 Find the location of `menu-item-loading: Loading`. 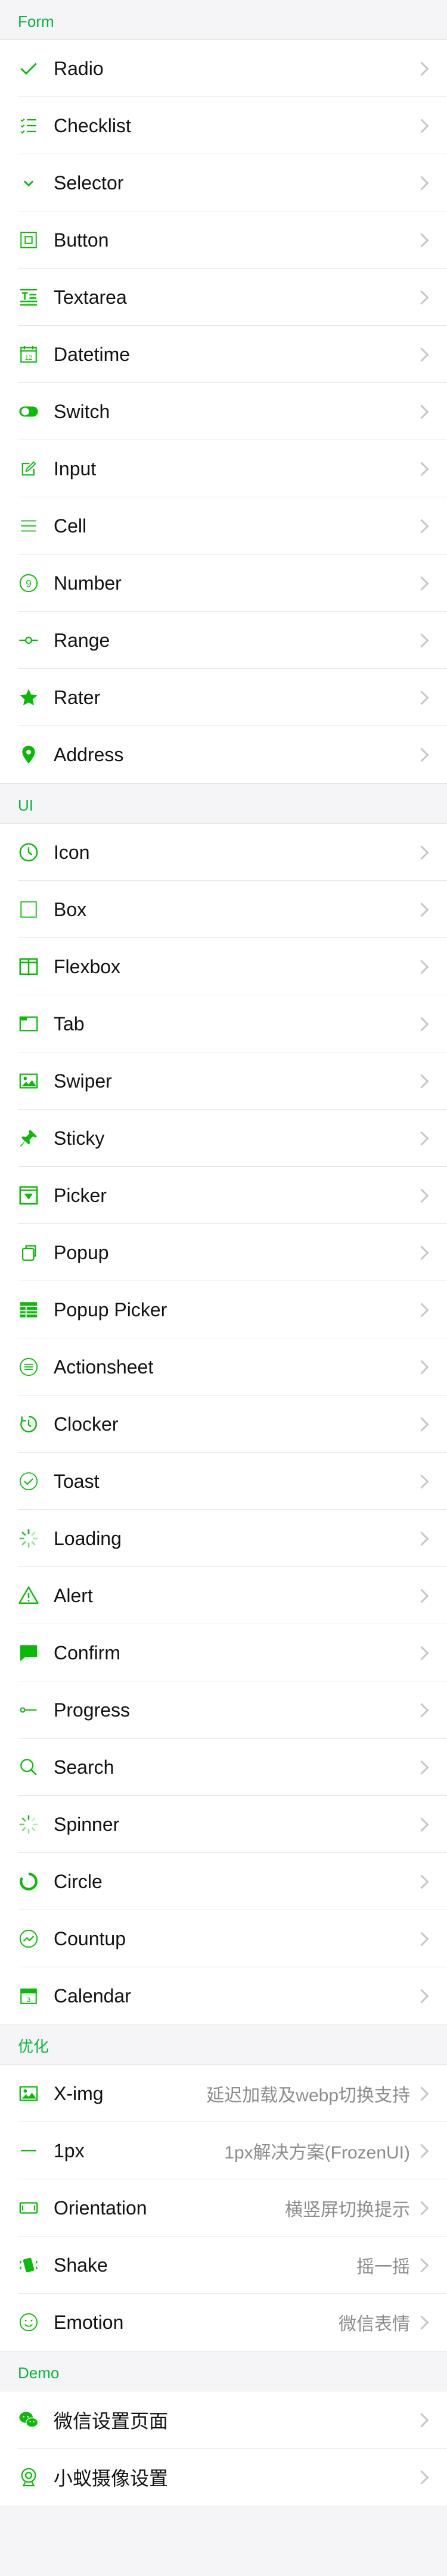

menu-item-loading: Loading is located at coordinates (223, 1538).